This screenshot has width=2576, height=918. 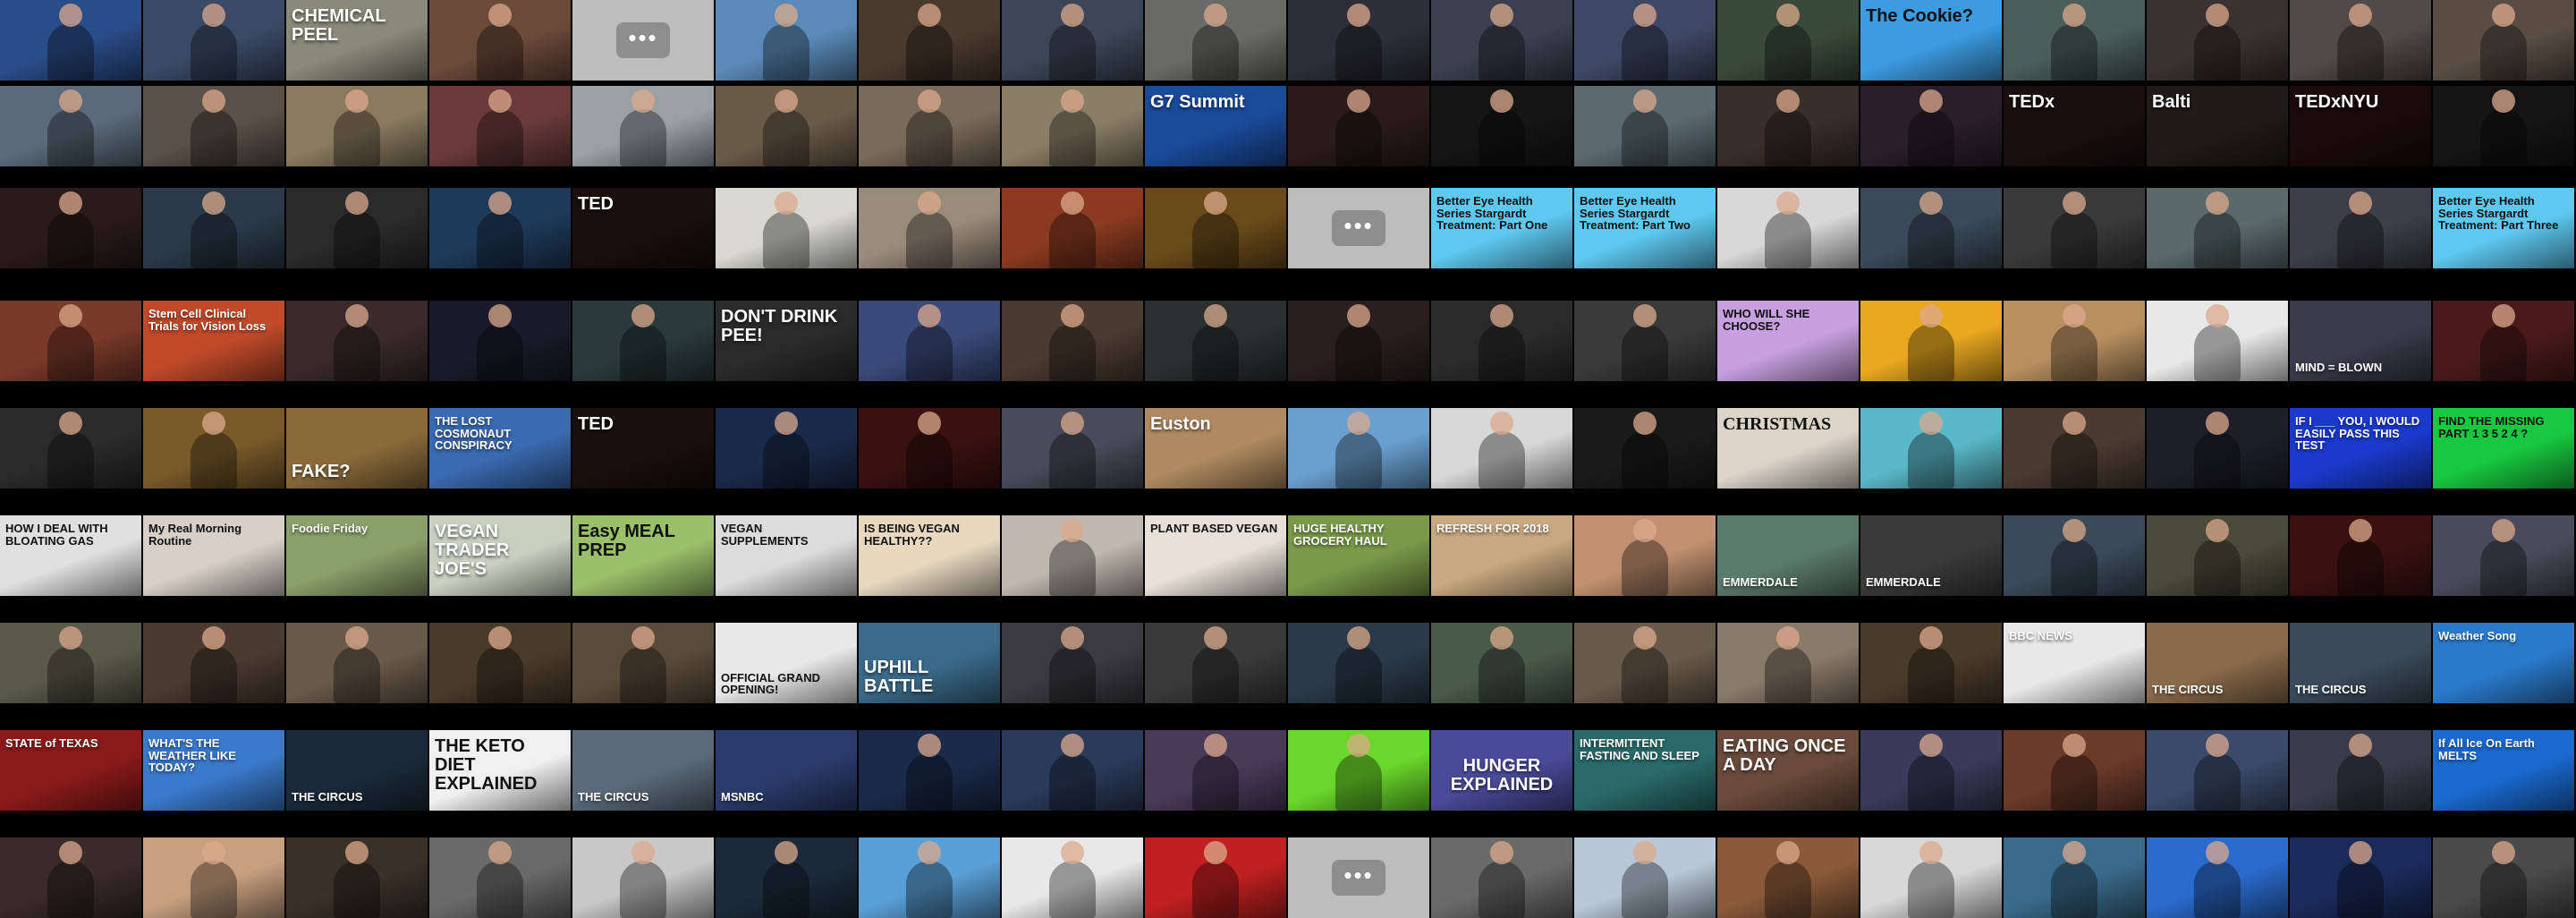 I want to click on video-thumbnail: VEGAN TRADER JOE'S, so click(x=500, y=555).